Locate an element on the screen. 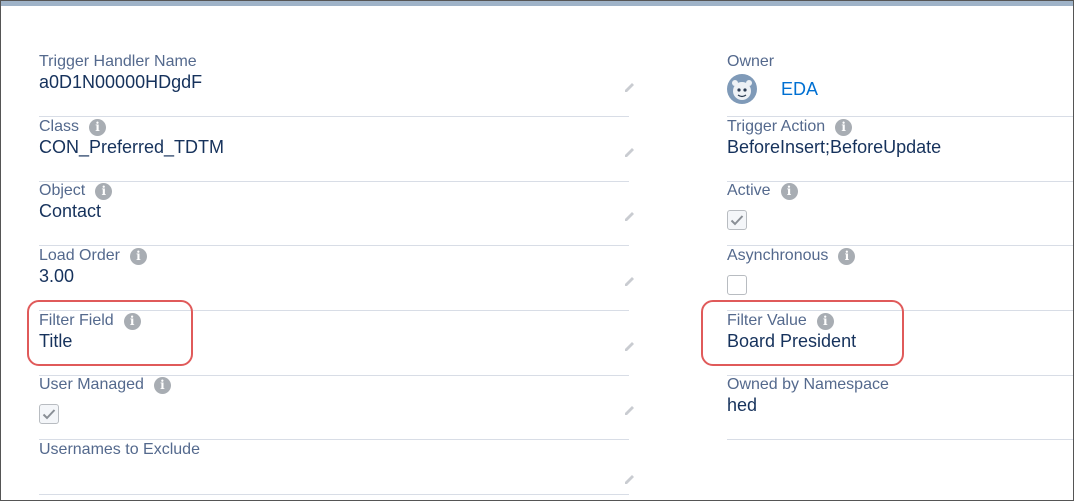 Image resolution: width=1074 pixels, height=501 pixels. filter-value-highlight is located at coordinates (802, 333).